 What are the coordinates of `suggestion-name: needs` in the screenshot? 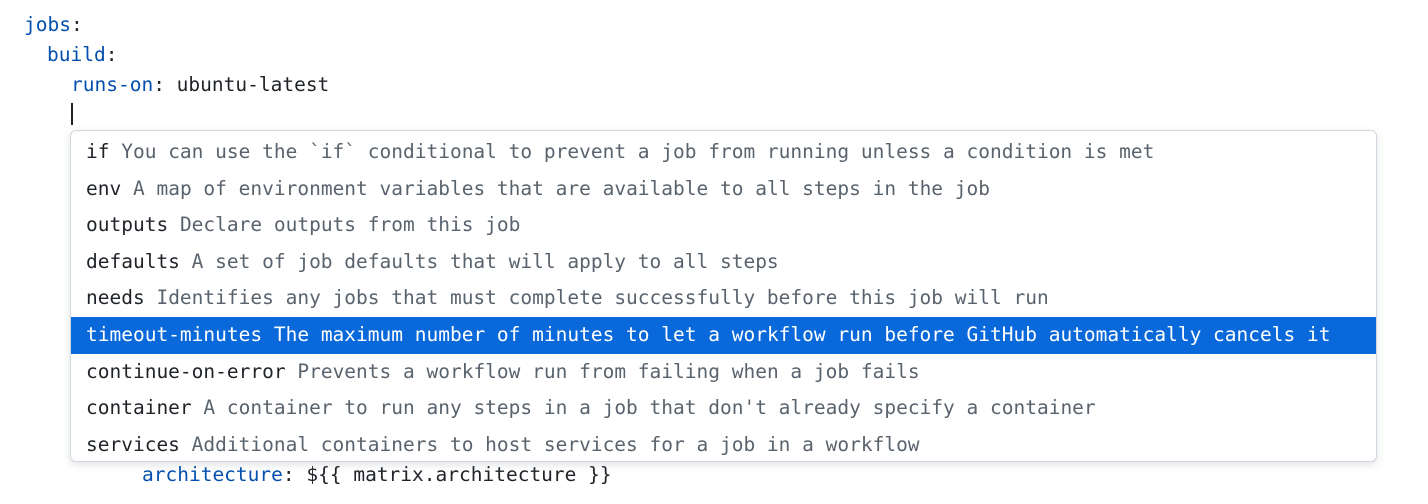 It's located at (115, 298).